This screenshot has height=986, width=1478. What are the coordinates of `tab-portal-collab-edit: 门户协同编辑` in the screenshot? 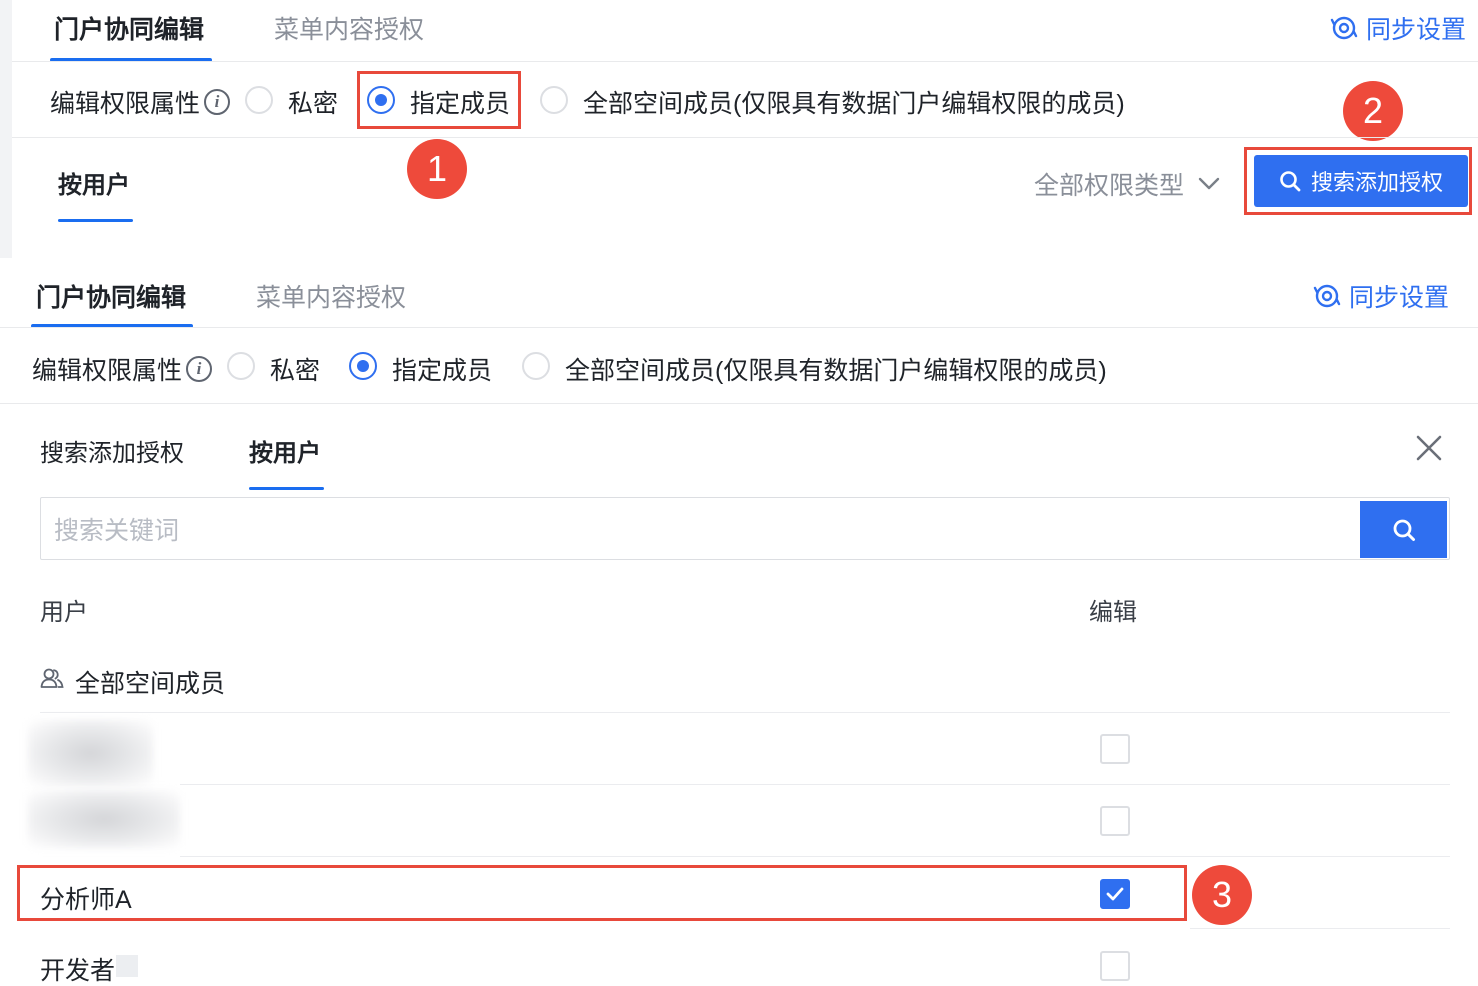 It's located at (129, 28).